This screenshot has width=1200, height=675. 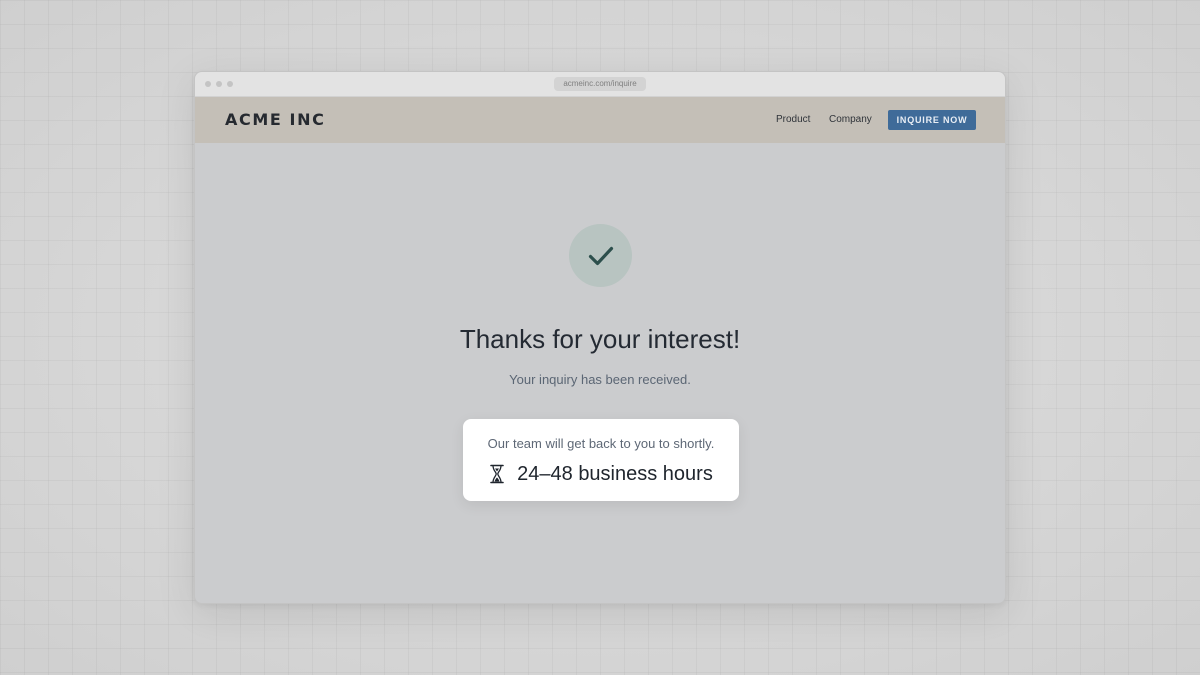 I want to click on minimize-window-button, so click(x=219, y=84).